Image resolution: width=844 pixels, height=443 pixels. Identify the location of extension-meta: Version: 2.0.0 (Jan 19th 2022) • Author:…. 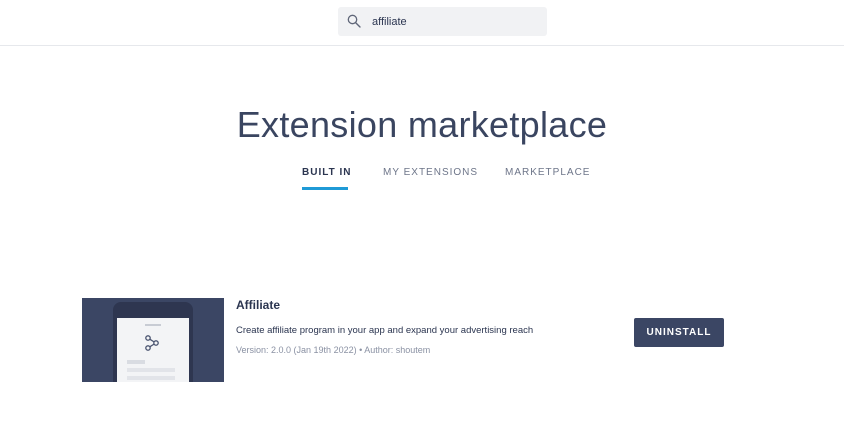
(333, 350).